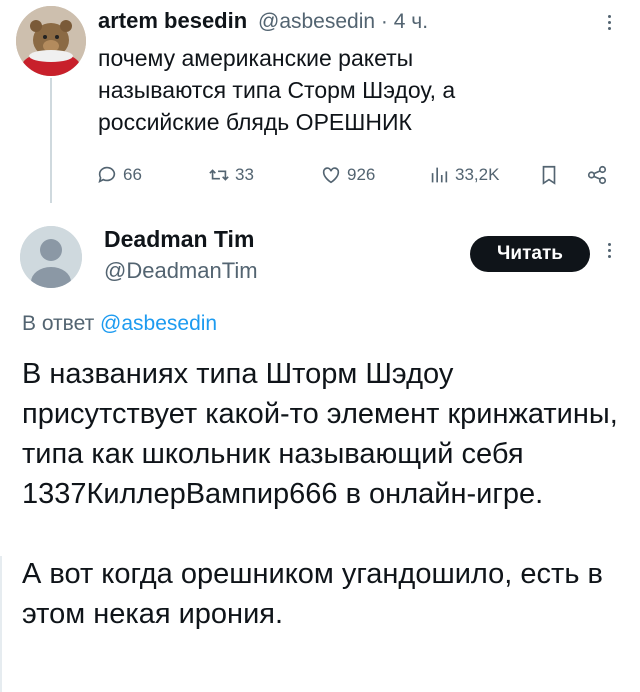 This screenshot has height=692, width=640. I want to click on author-name: artem besedin, so click(172, 21).